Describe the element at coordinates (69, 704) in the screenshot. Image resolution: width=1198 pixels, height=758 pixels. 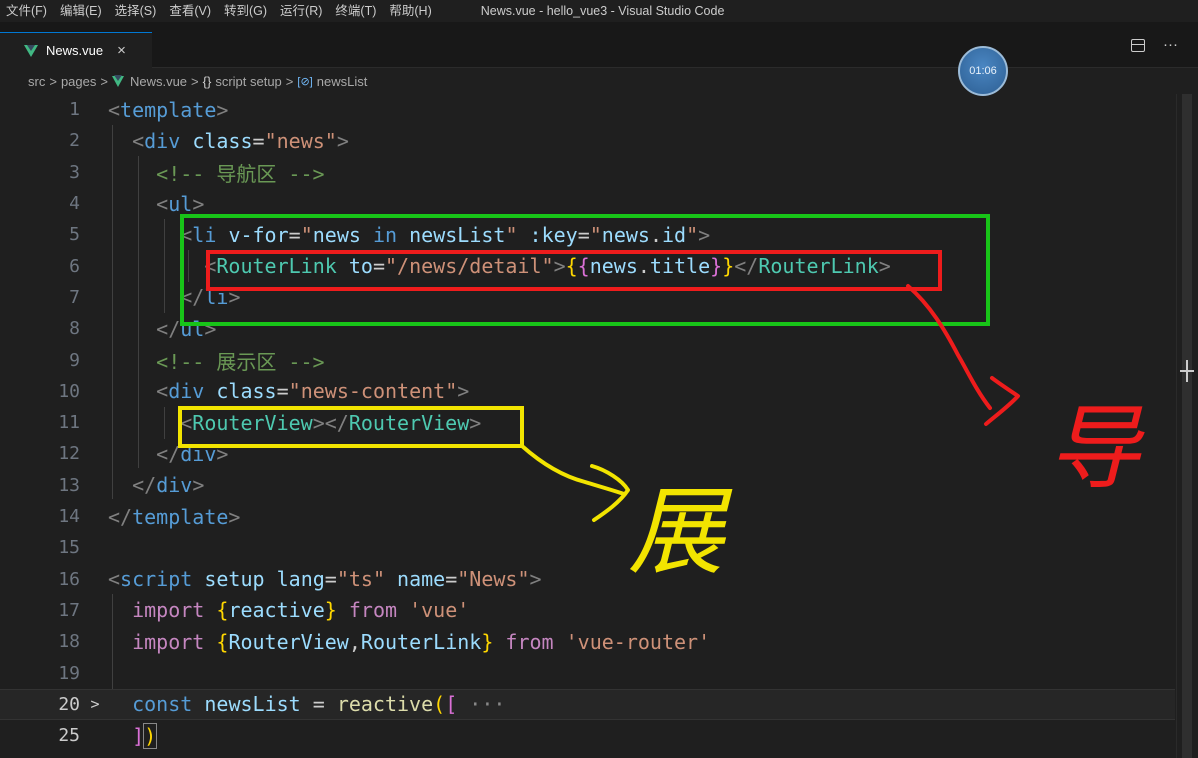
I see `line-number: 20` at that location.